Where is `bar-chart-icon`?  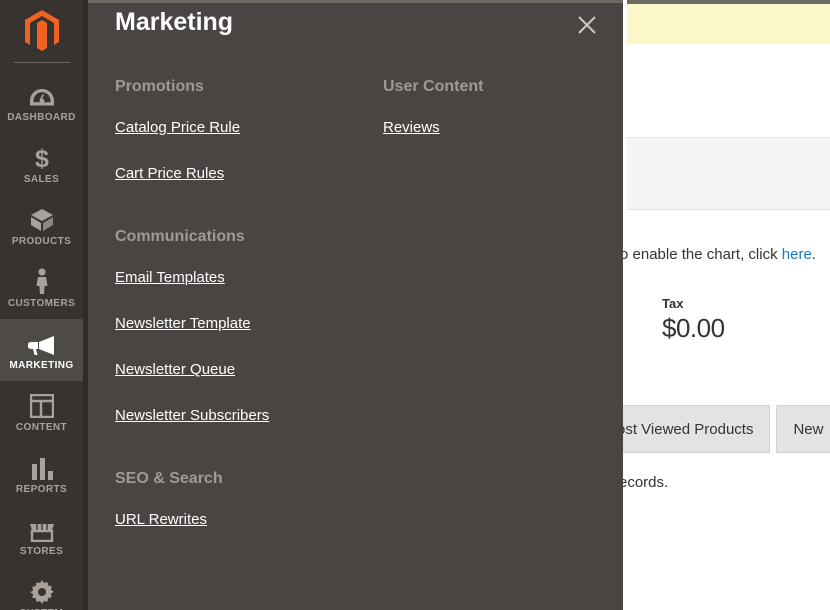
bar-chart-icon is located at coordinates (42, 467).